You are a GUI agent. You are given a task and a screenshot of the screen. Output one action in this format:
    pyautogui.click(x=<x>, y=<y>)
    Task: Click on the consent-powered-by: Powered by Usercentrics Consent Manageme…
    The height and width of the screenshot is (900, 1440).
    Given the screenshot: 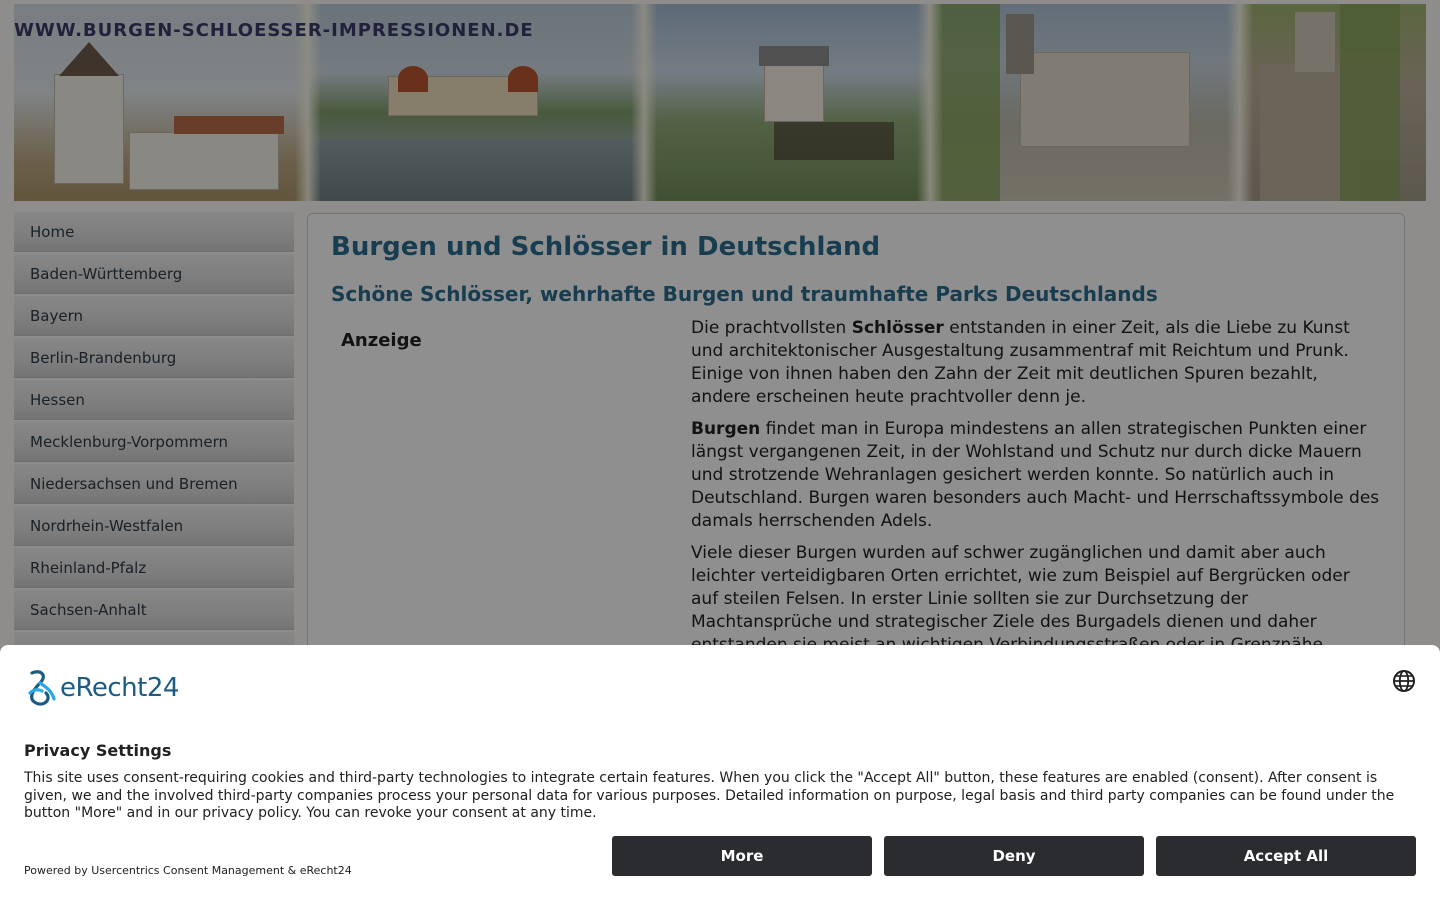 What is the action you would take?
    pyautogui.click(x=188, y=870)
    